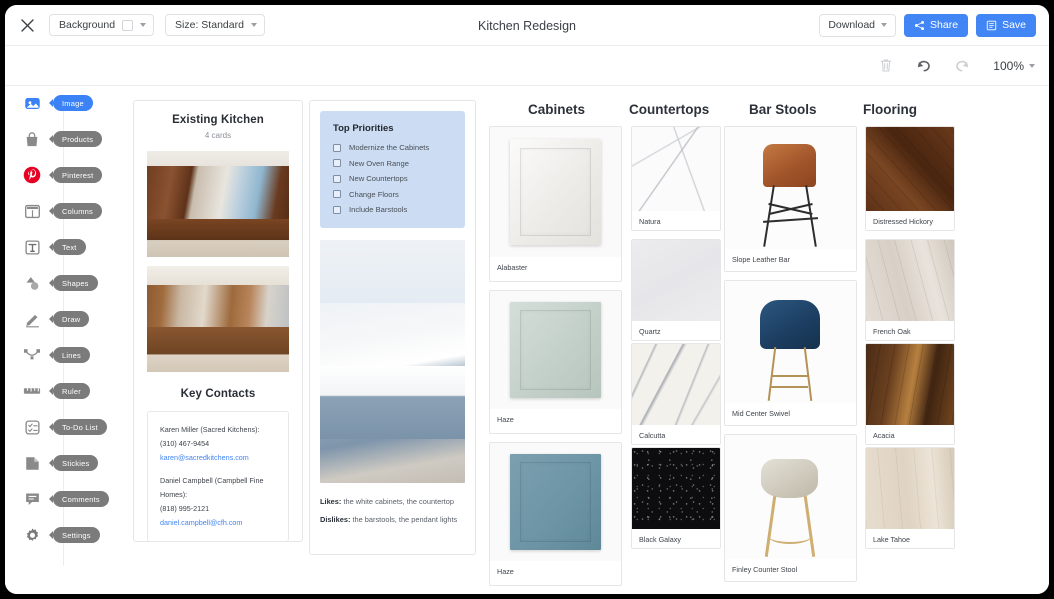  I want to click on swatch-card-french-oak: French Oak, so click(910, 290).